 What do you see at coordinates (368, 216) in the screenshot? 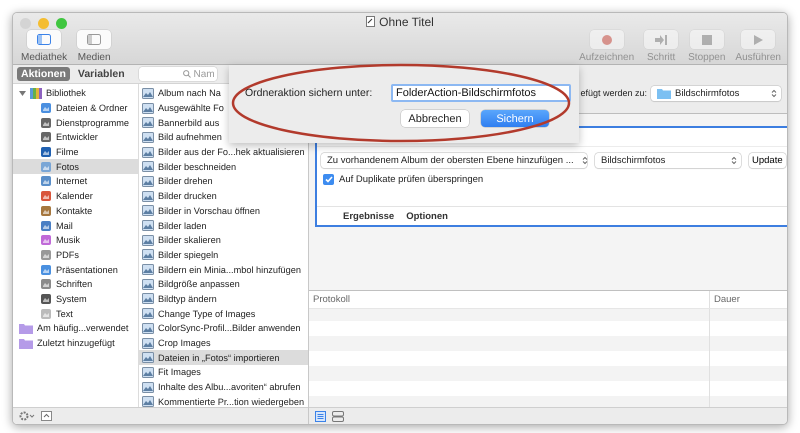
I see `card-tab: Ergebnisse` at bounding box center [368, 216].